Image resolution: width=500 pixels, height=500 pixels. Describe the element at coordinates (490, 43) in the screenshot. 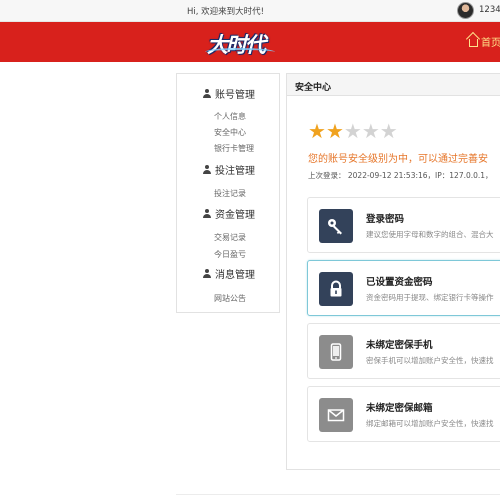

I see `nav-home-label: 首页` at that location.